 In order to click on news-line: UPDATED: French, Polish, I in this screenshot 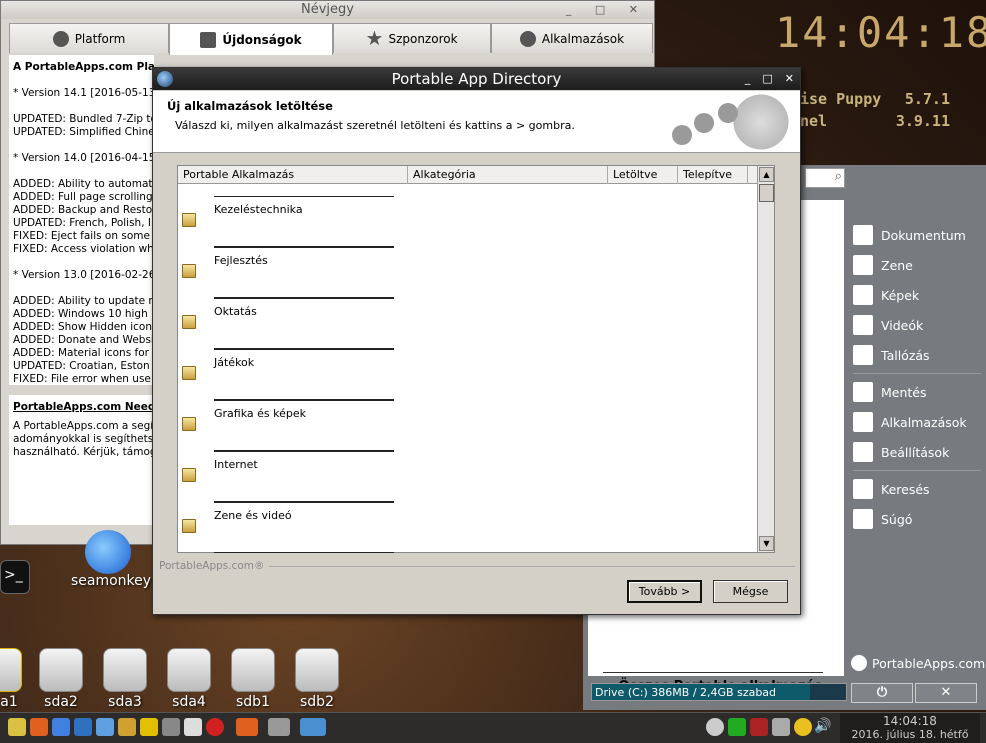, I will do `click(82, 223)`.